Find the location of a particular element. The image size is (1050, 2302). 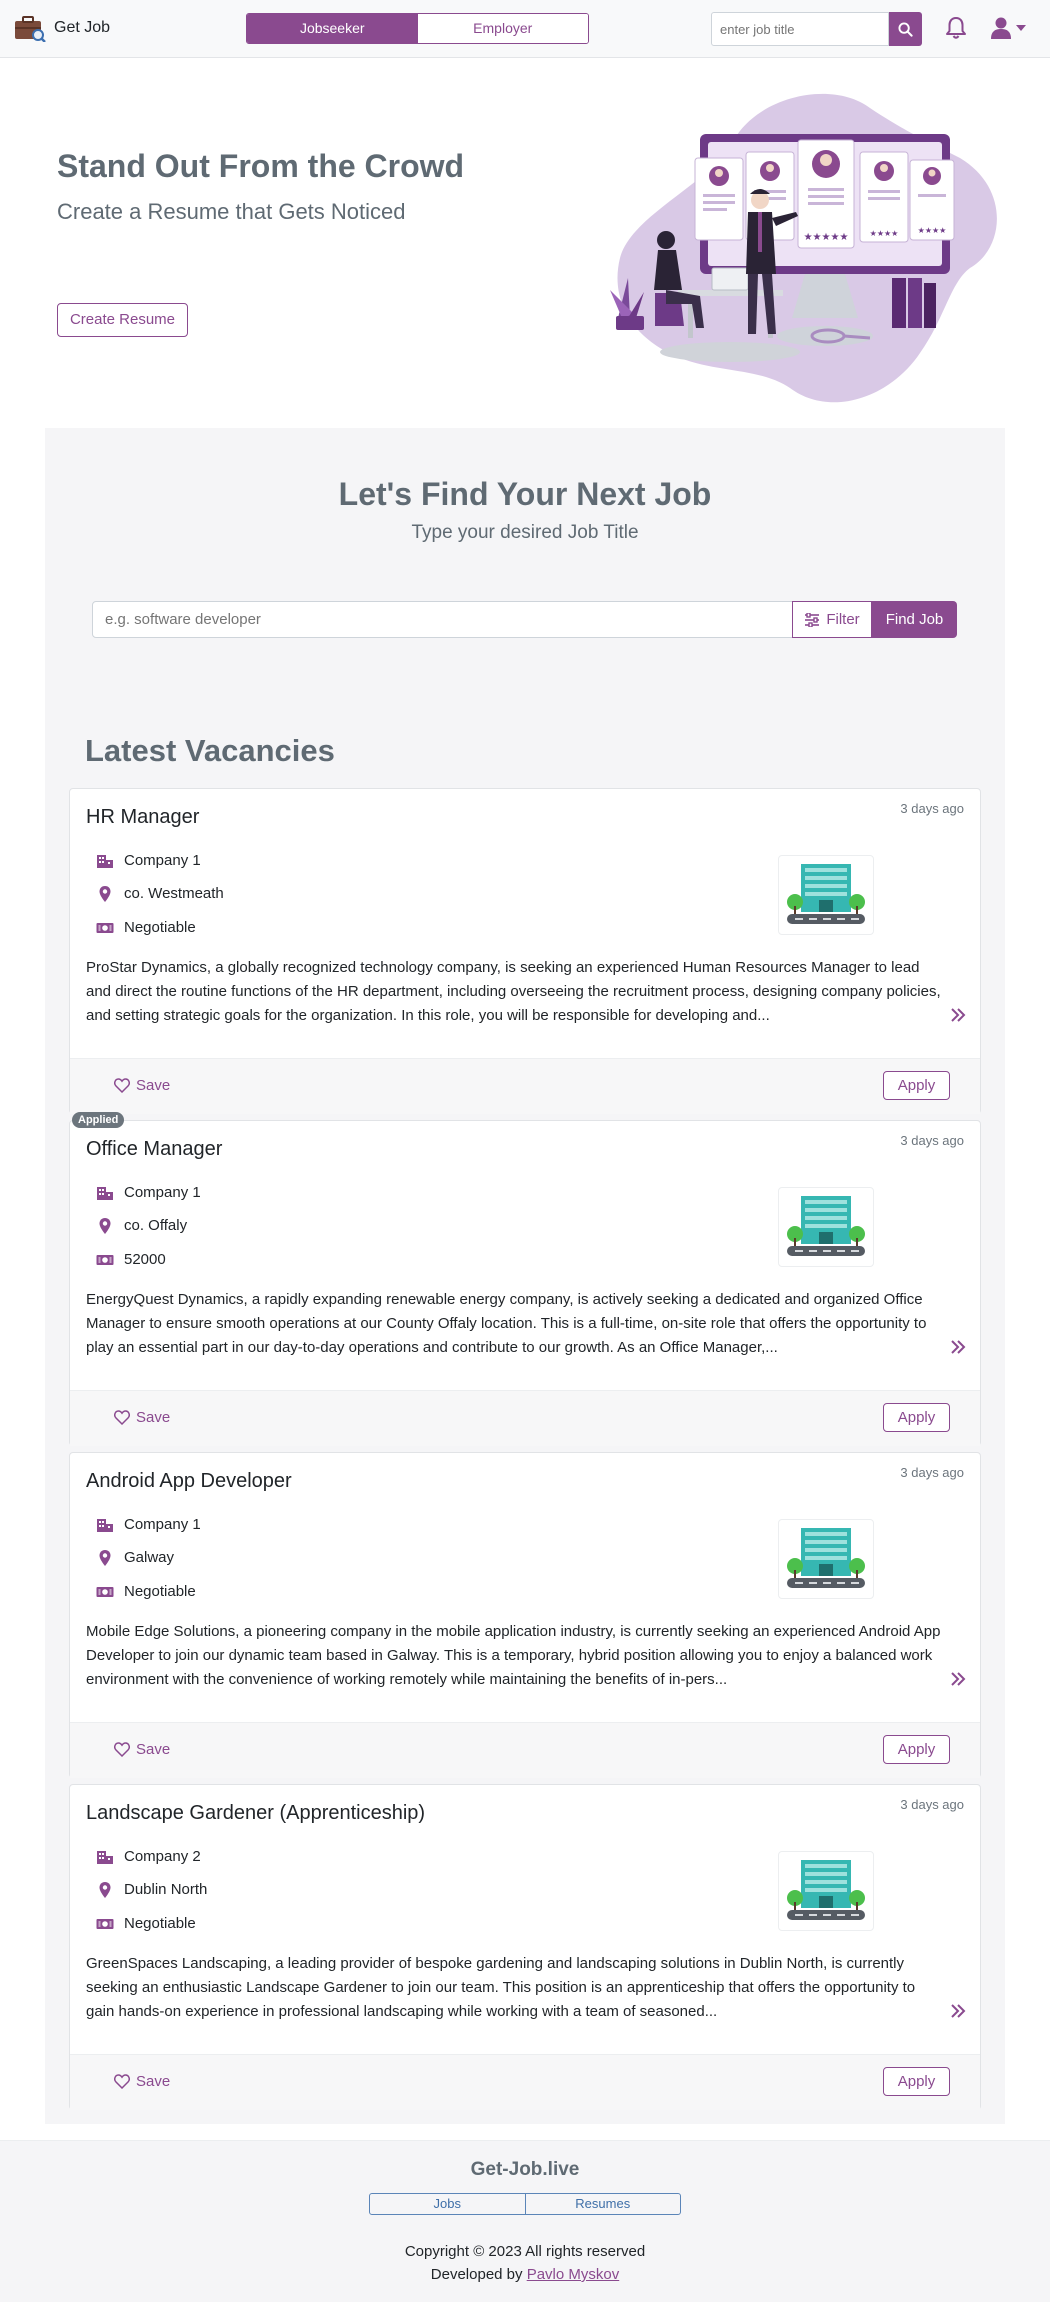

brand-name: Get Job is located at coordinates (82, 27).